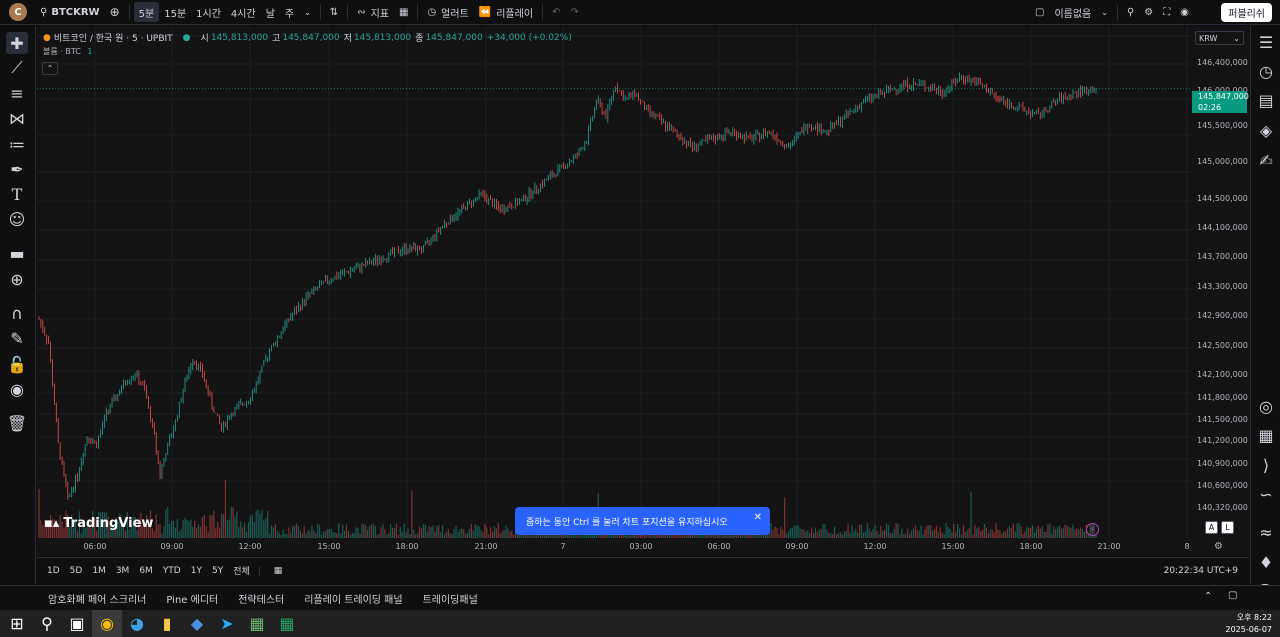  What do you see at coordinates (227, 623) in the screenshot?
I see `telegram-app: ➤` at bounding box center [227, 623].